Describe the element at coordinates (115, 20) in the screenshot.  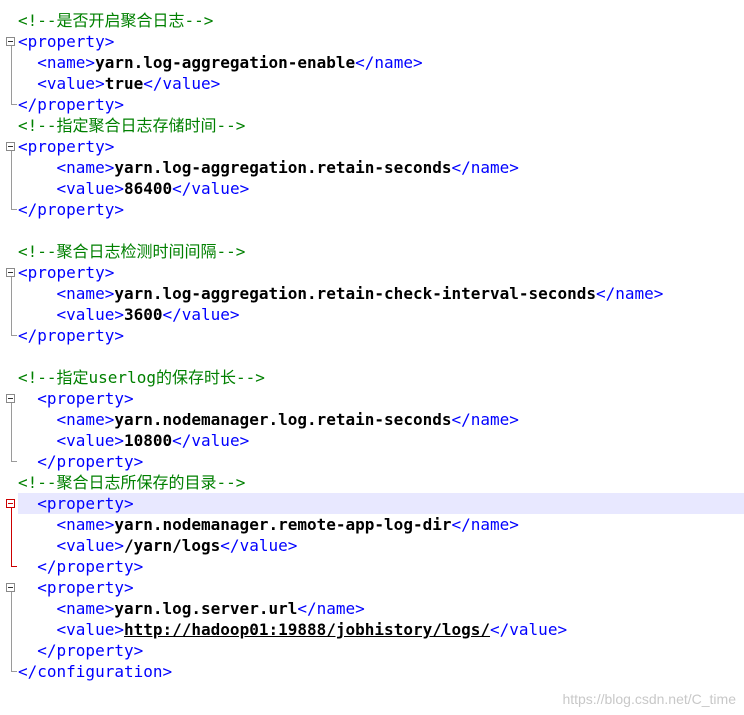
I see `code-line: <!--是否开启聚合日志-->` at that location.